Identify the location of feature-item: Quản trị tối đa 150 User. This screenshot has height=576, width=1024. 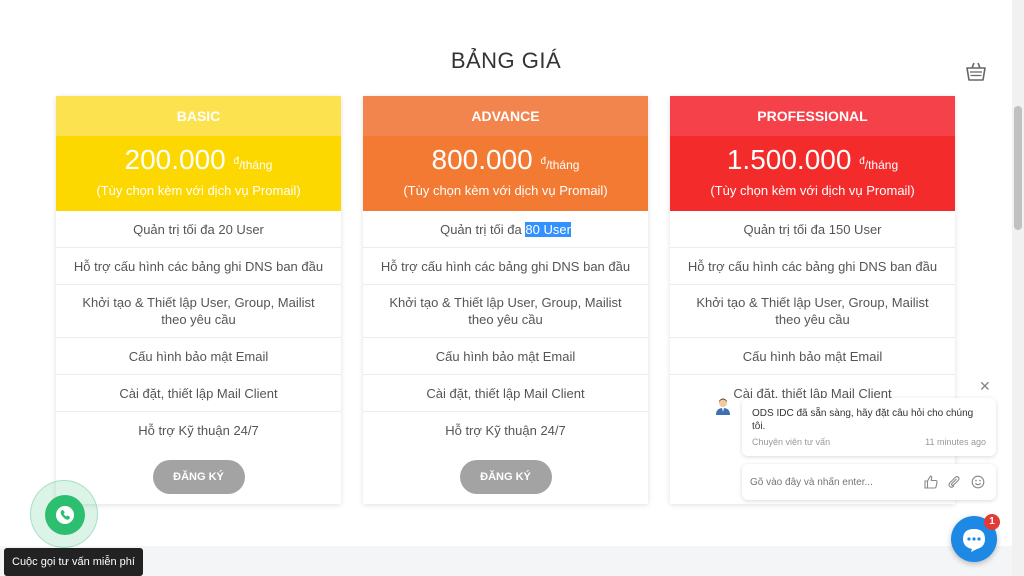
(812, 229).